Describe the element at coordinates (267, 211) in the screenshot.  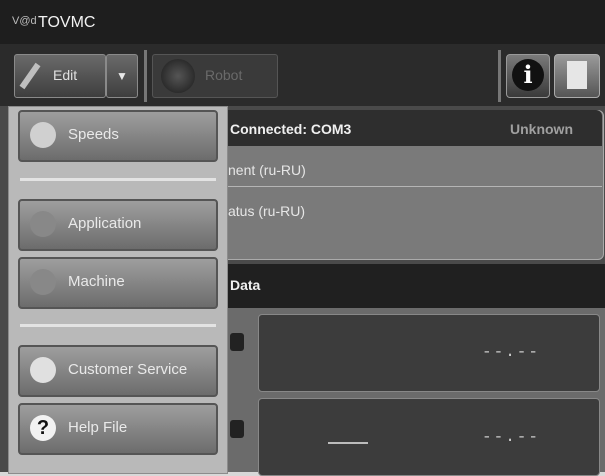
I see `connection-line-2: atus (ru-RU)` at that location.